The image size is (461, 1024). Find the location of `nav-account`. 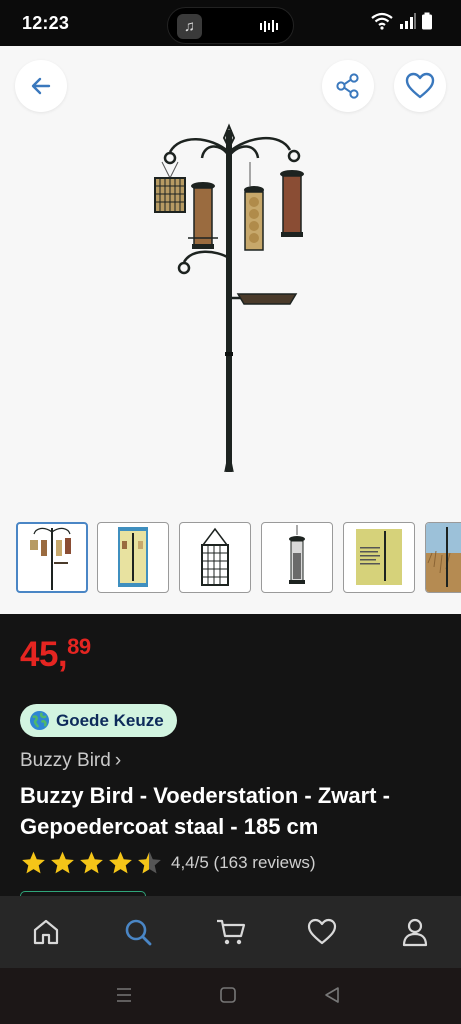

nav-account is located at coordinates (415, 932).